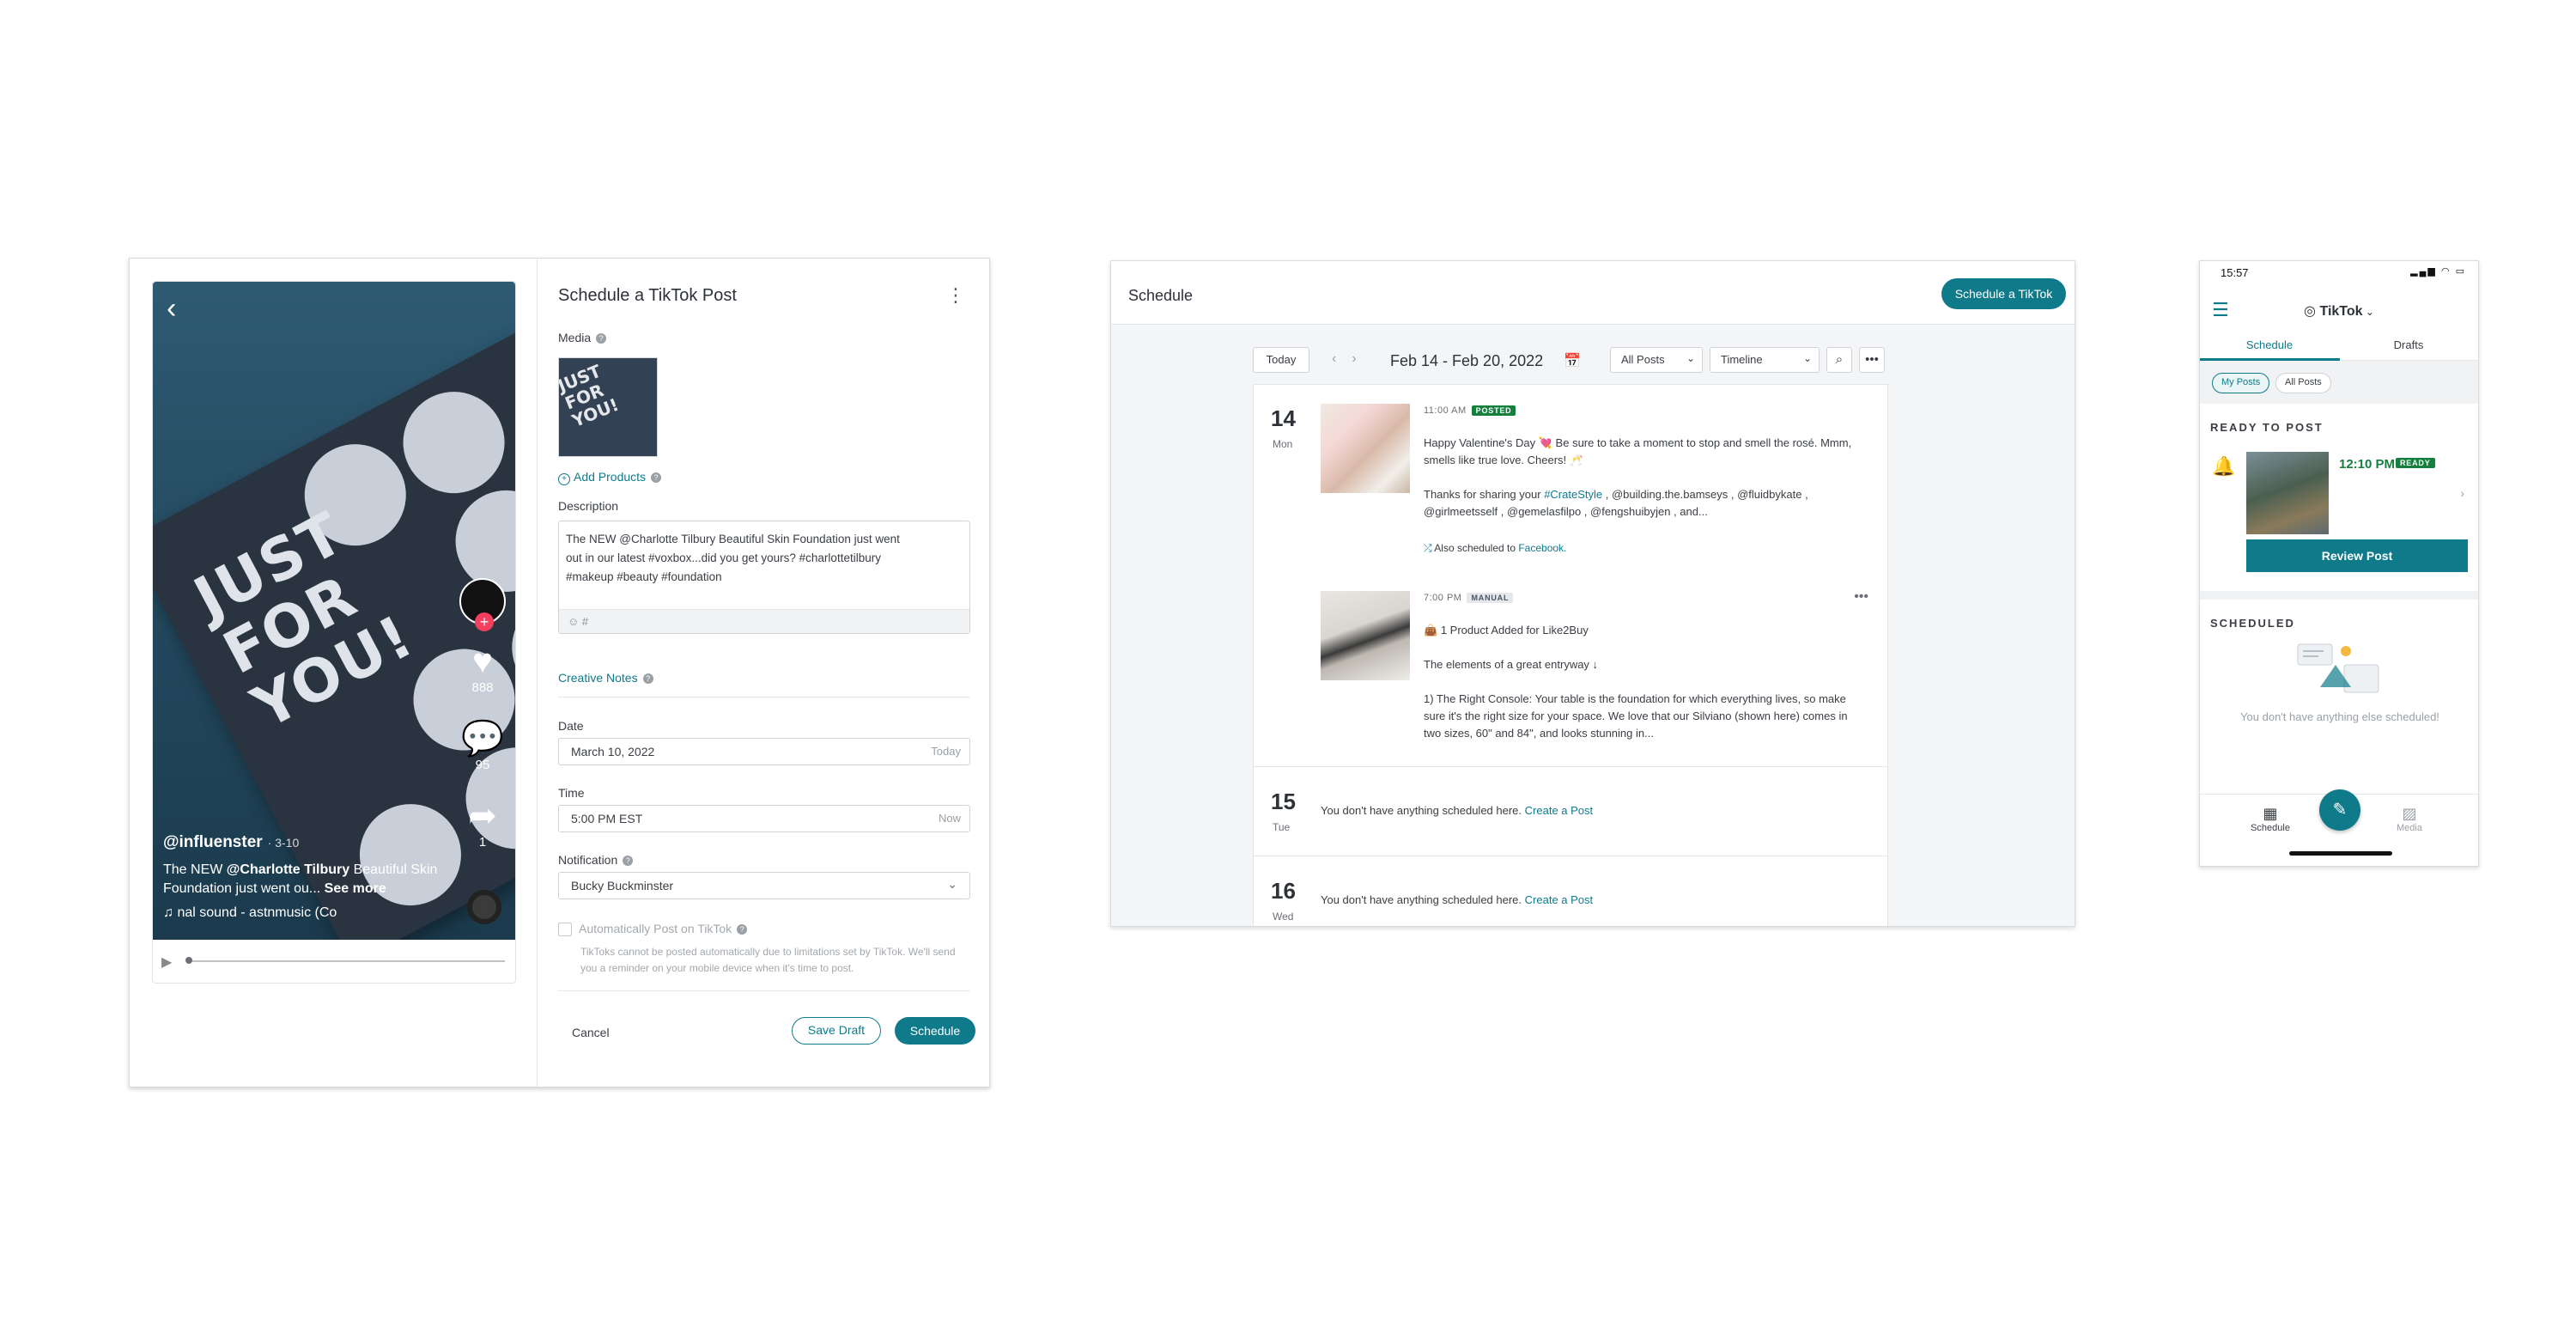 The image size is (2576, 1334). I want to click on chip-all-posts: All Posts, so click(2303, 383).